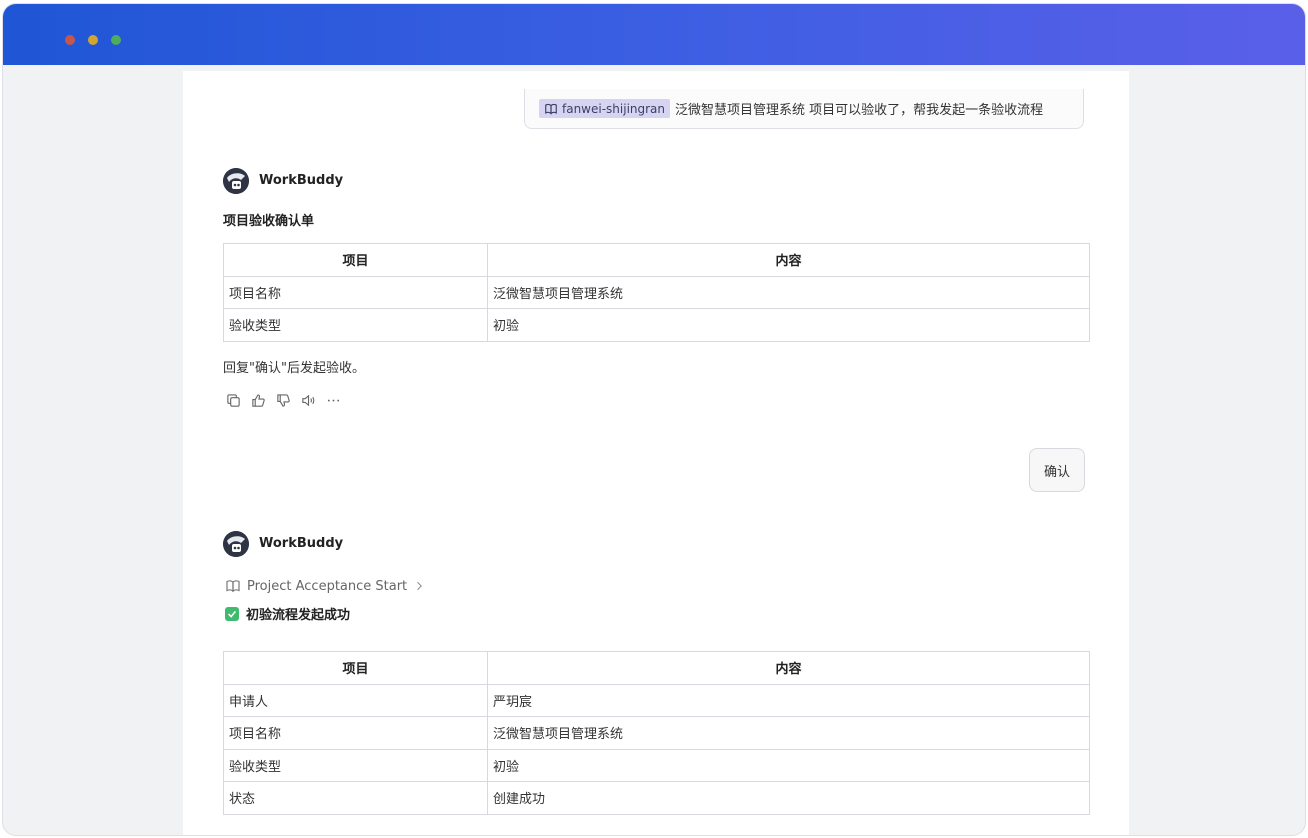  What do you see at coordinates (70, 40) in the screenshot?
I see `close-window-button` at bounding box center [70, 40].